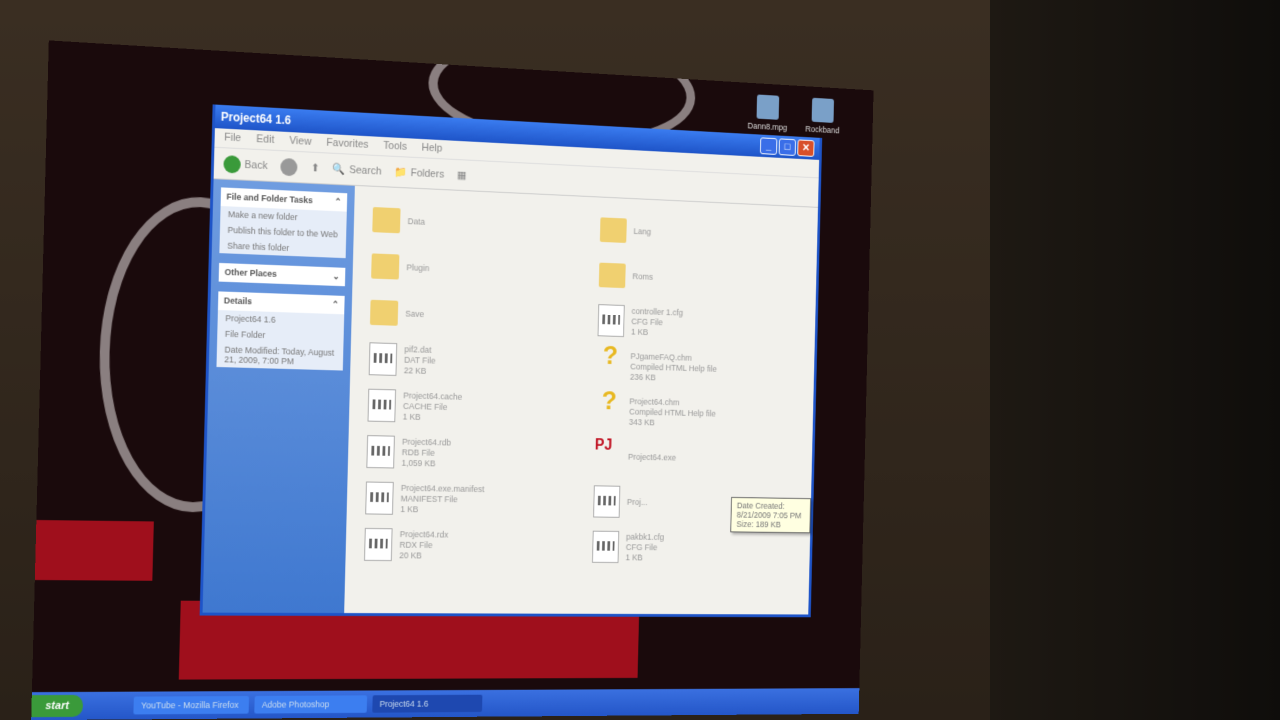 The image size is (1280, 720). I want to click on item-name: Project64.cache, so click(433, 396).